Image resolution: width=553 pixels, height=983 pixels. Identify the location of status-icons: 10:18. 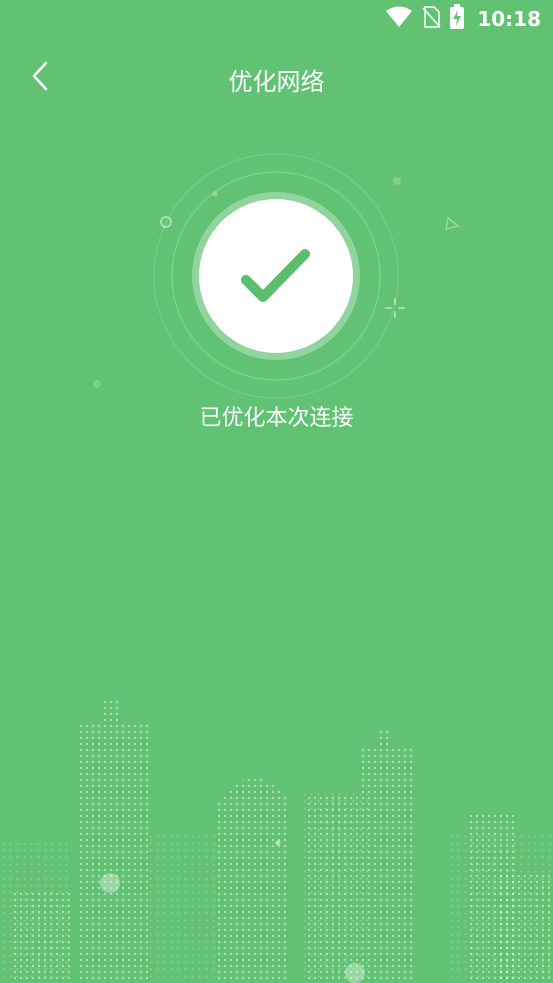
(463, 19).